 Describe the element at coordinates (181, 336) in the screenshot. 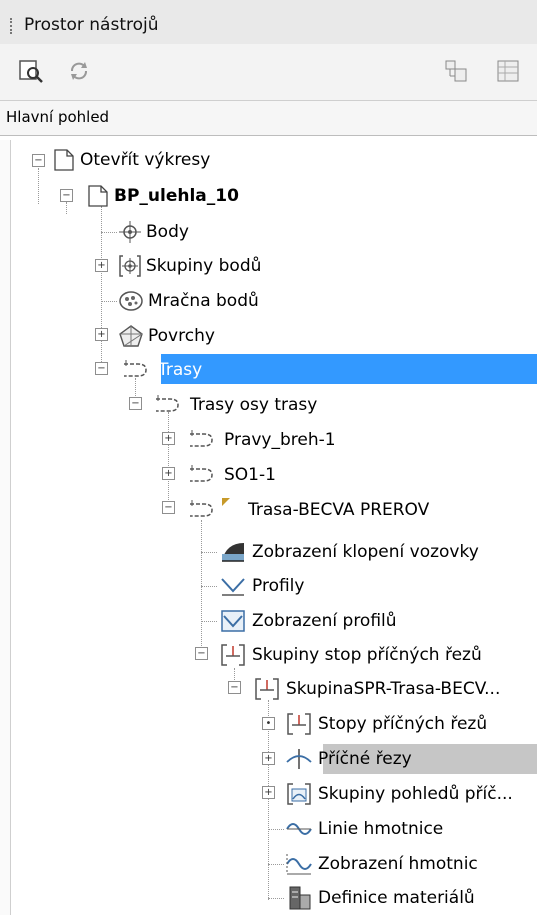

I see `tree-label: Povrchy` at that location.